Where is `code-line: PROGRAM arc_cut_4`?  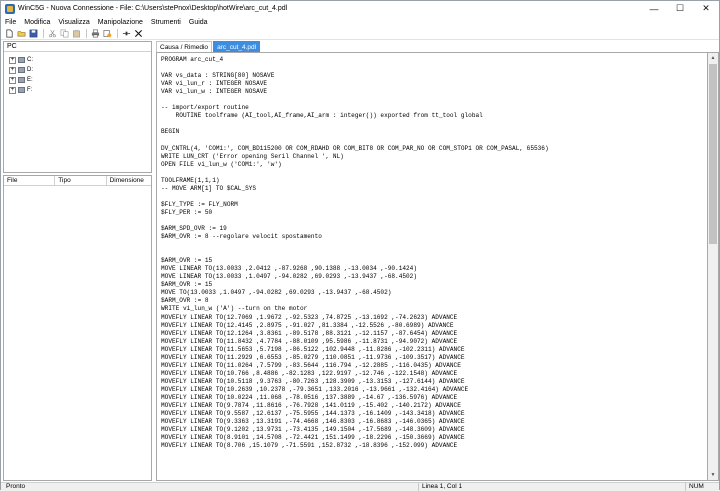
code-line: PROGRAM arc_cut_4 is located at coordinates (434, 60).